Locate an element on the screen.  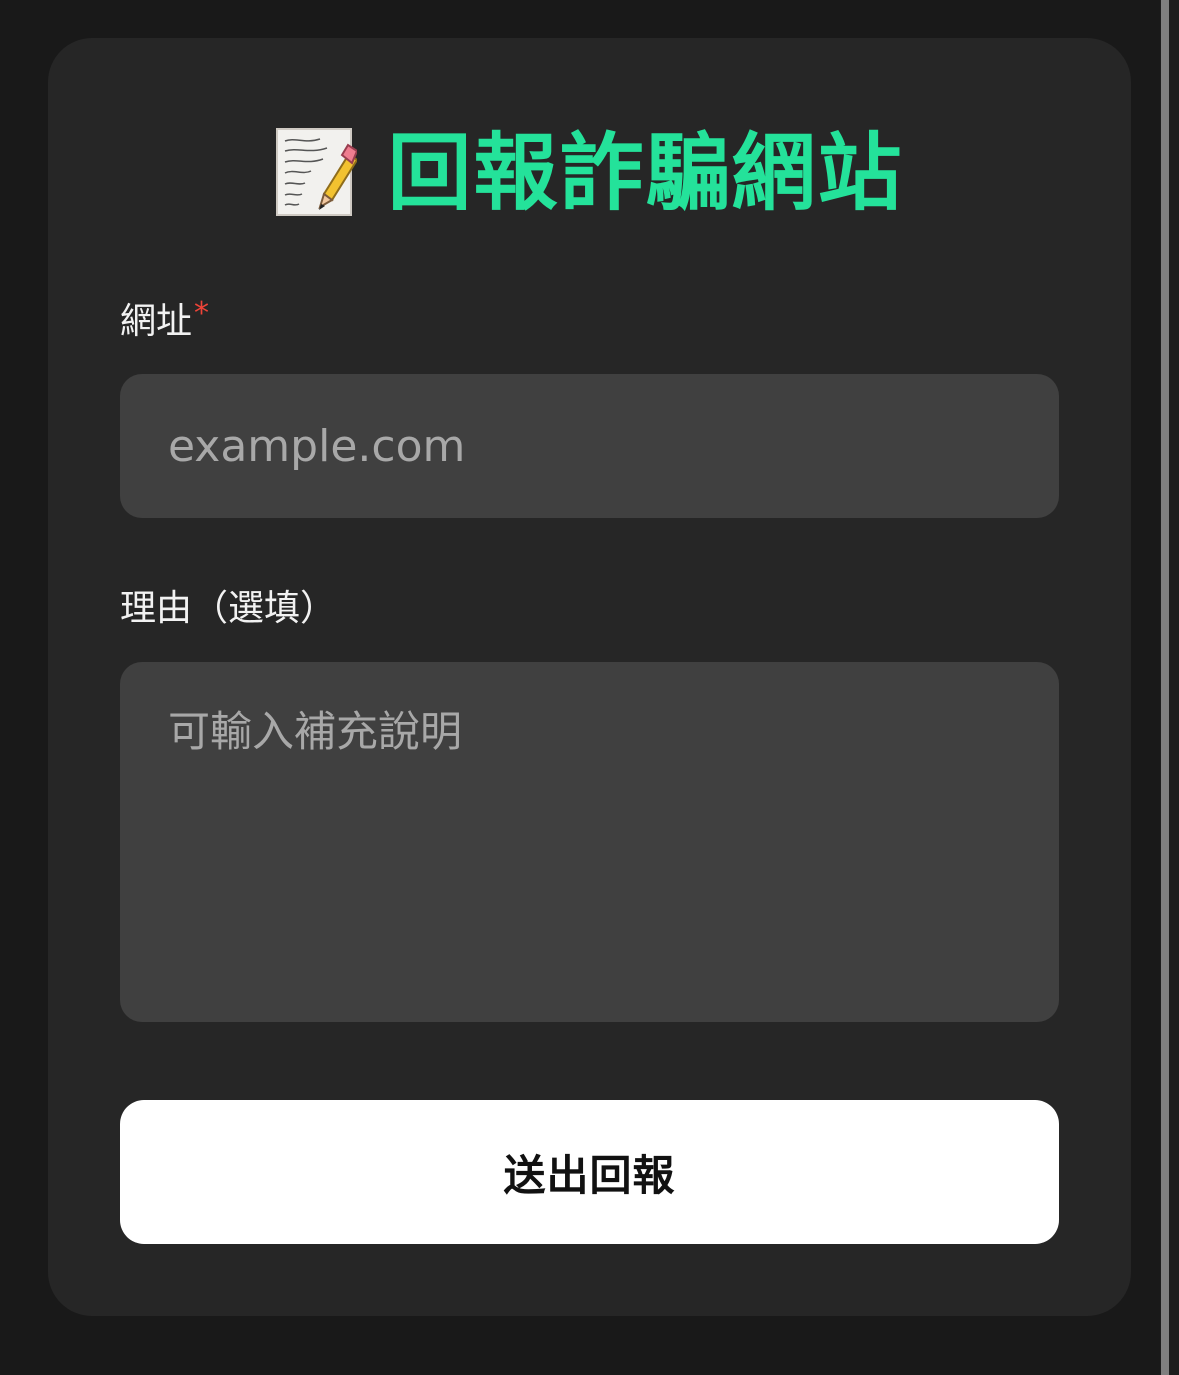
submit-report-button: 送出回報 is located at coordinates (589, 1172).